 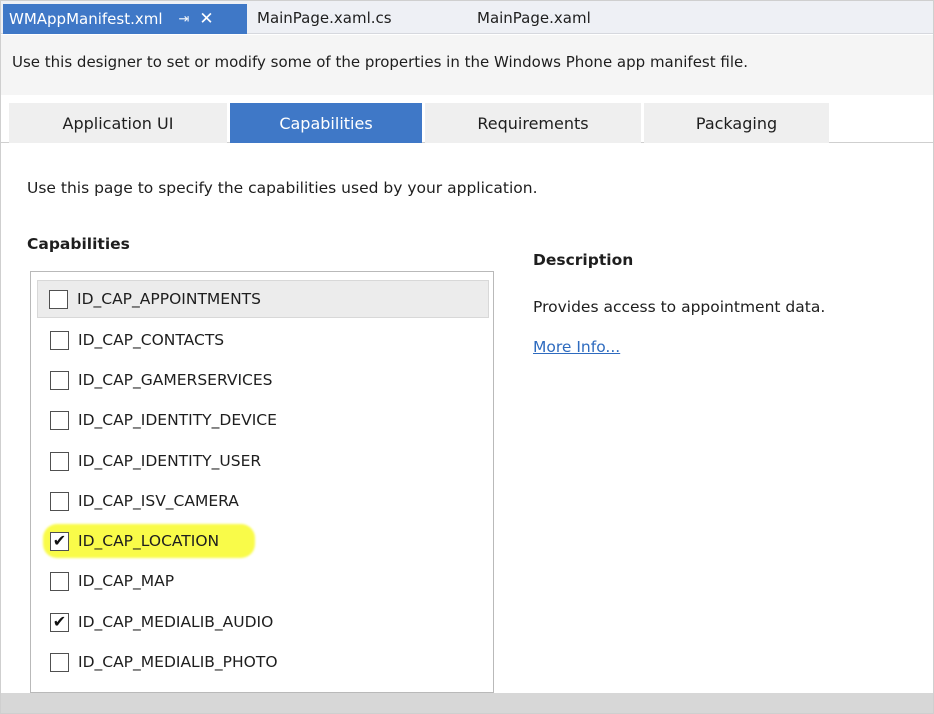 What do you see at coordinates (158, 501) in the screenshot?
I see `capability-label: ID_CAP_ISV_CAMERA` at bounding box center [158, 501].